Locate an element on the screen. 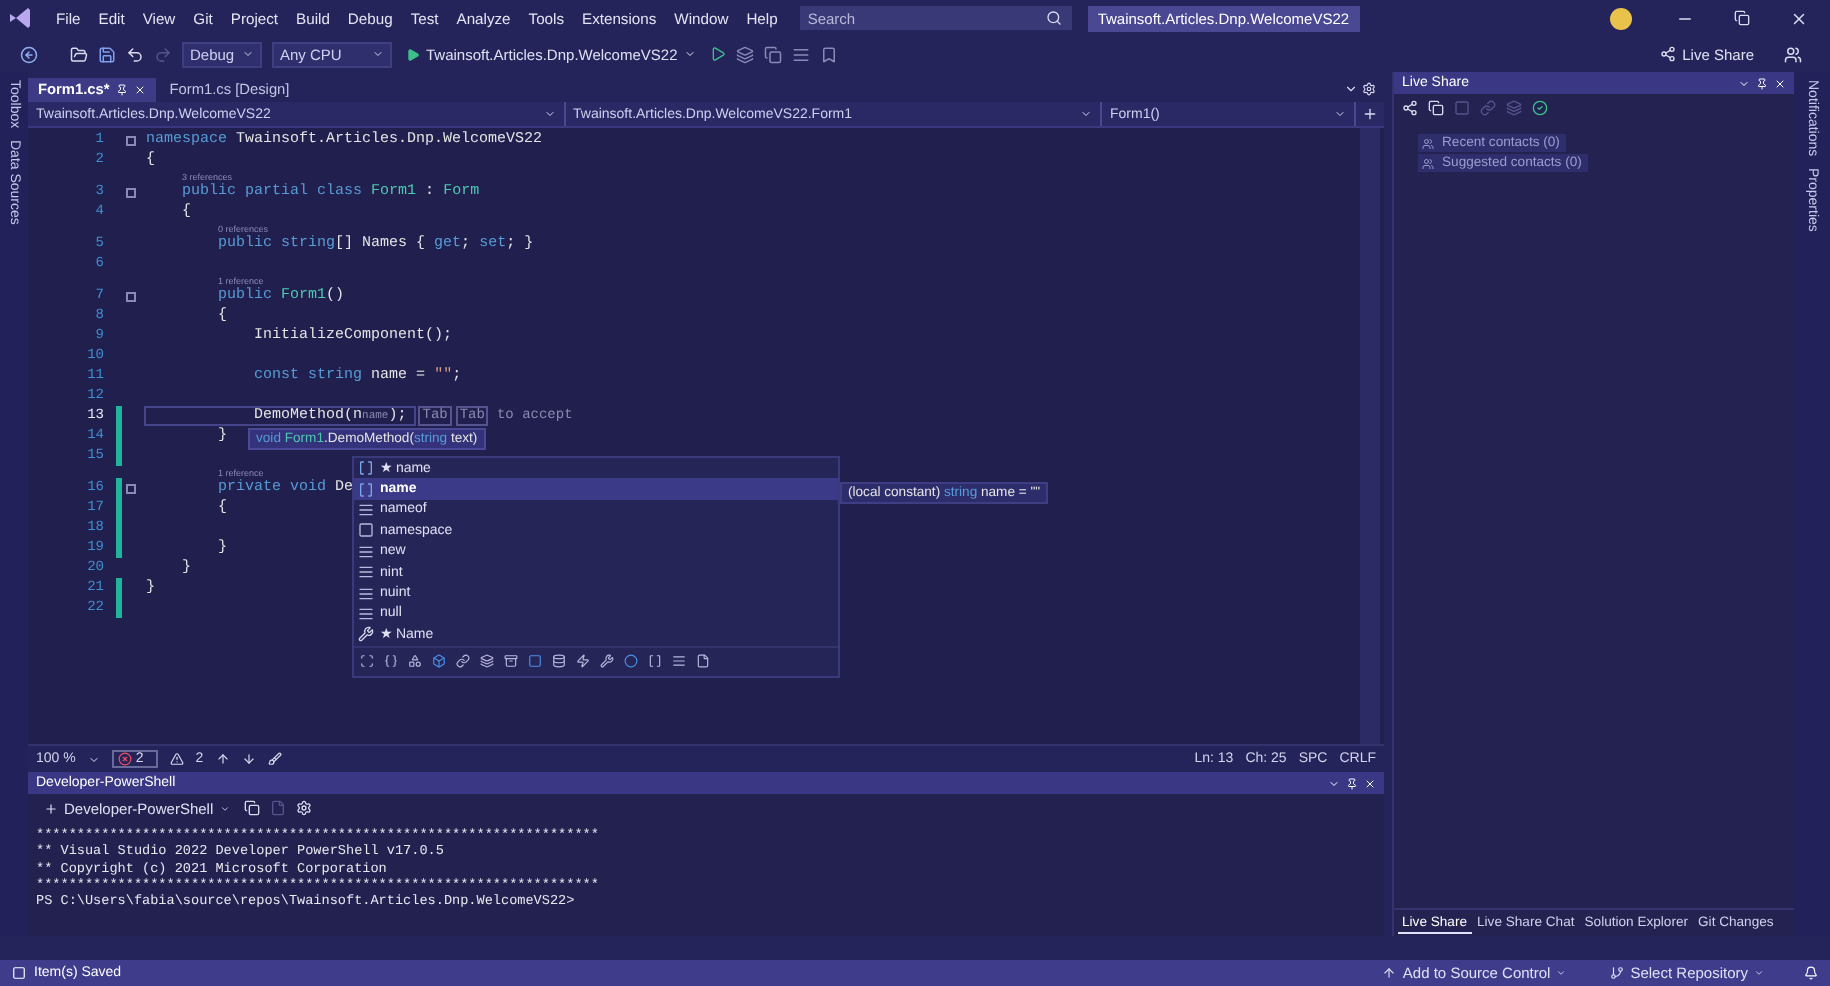 The width and height of the screenshot is (1830, 986). save-icon is located at coordinates (107, 54).